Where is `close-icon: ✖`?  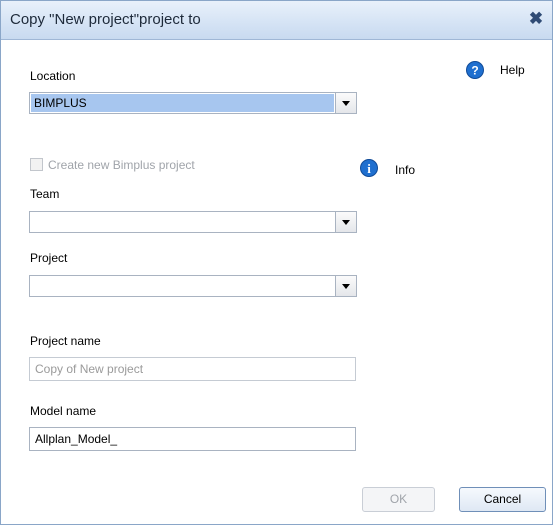
close-icon: ✖ is located at coordinates (536, 19).